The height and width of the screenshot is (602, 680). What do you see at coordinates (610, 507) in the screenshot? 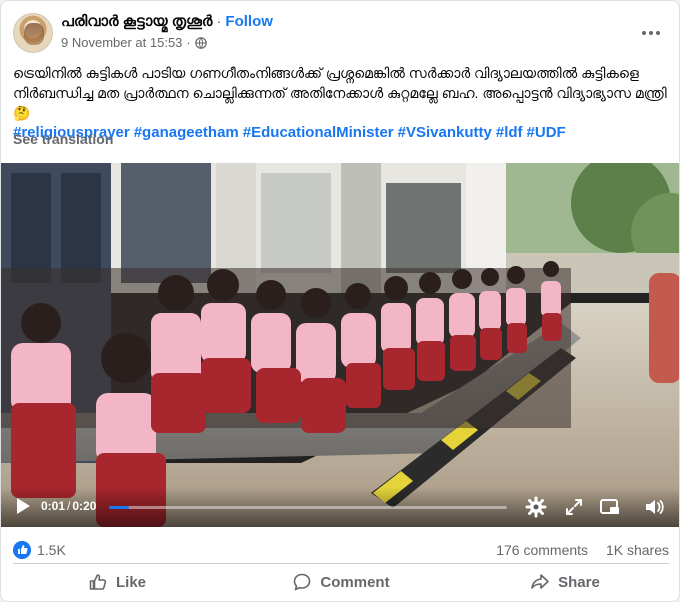
I see `picture-in-picture-icon` at bounding box center [610, 507].